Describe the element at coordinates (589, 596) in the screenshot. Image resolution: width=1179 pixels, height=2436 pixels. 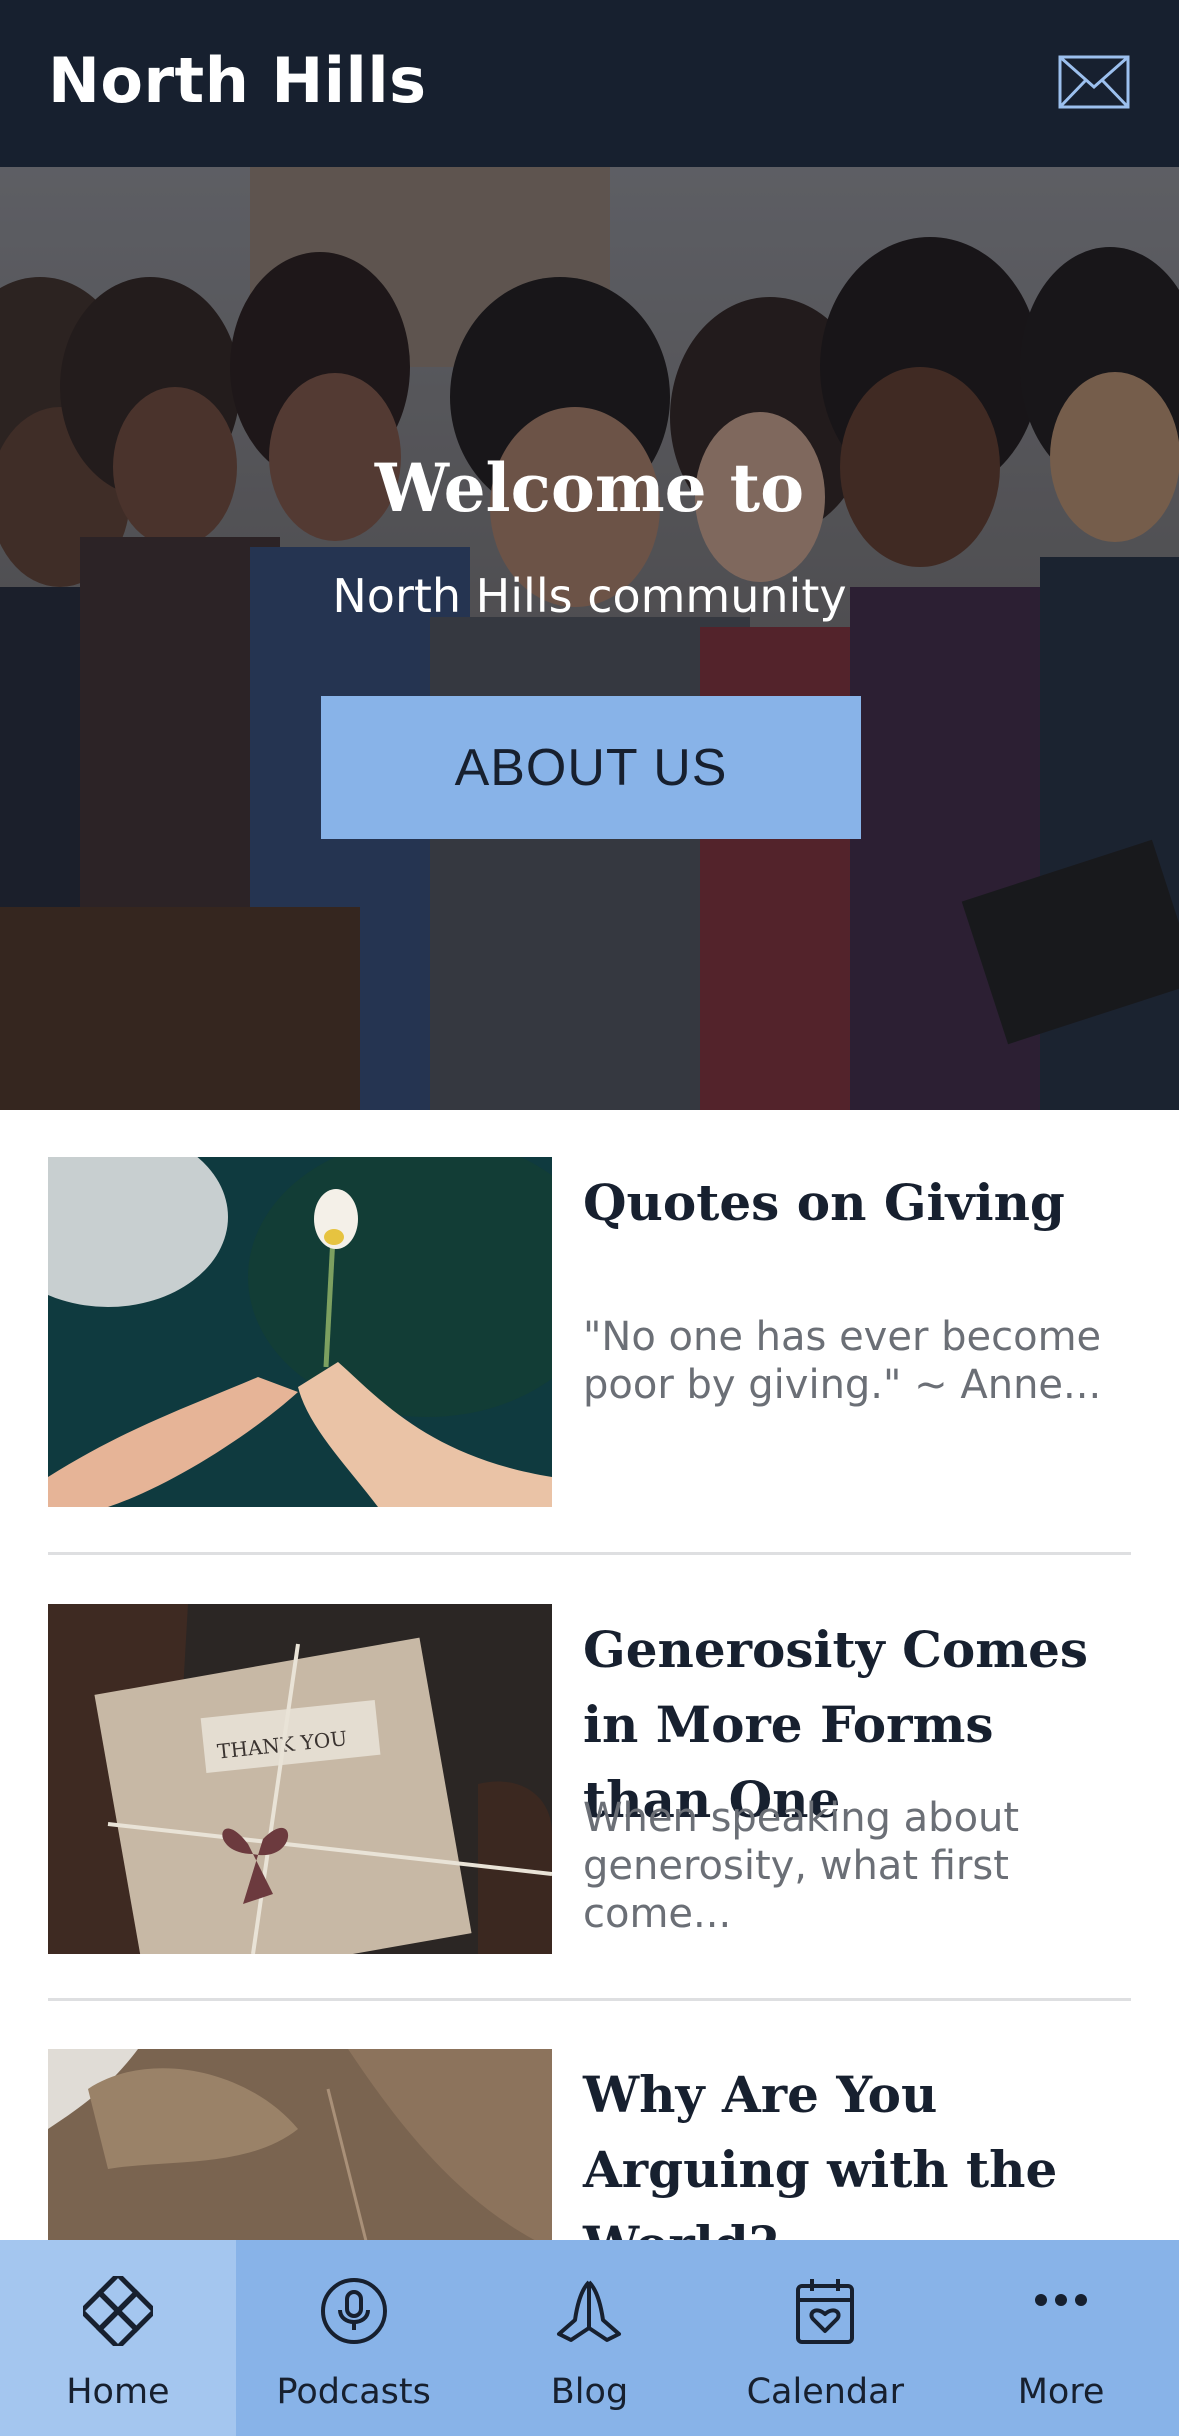
I see `hero-subheading: North Hills community` at that location.